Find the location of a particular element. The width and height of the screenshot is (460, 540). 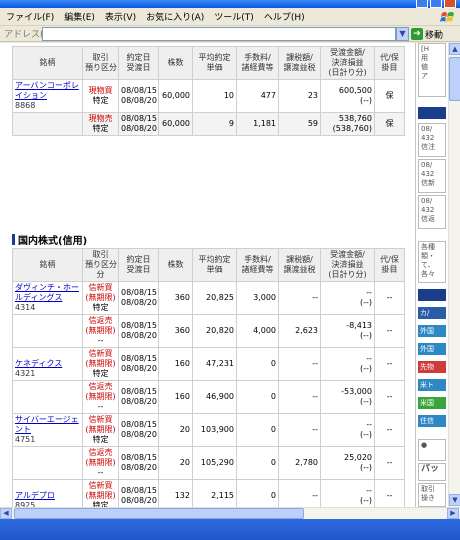

scroll-right-icon: ▶ is located at coordinates (453, 513).